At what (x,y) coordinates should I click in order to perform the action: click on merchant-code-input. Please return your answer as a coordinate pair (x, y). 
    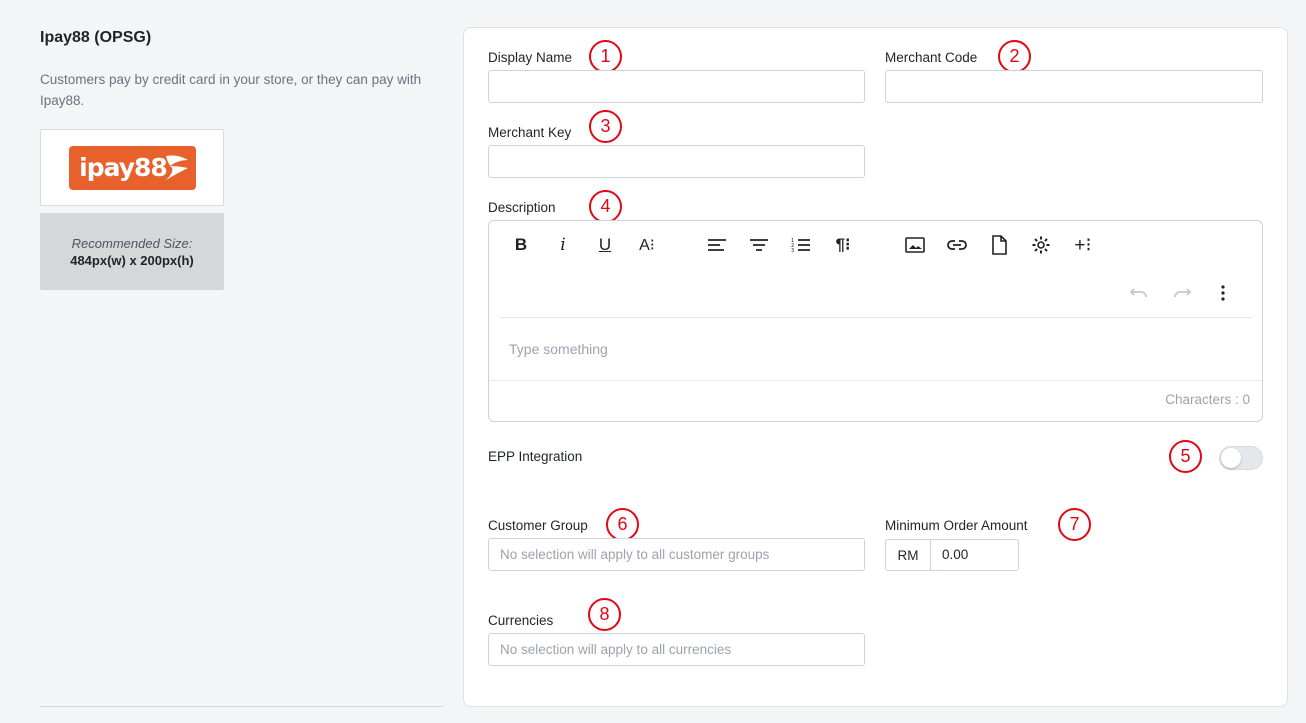
    Looking at the image, I should click on (1074, 86).